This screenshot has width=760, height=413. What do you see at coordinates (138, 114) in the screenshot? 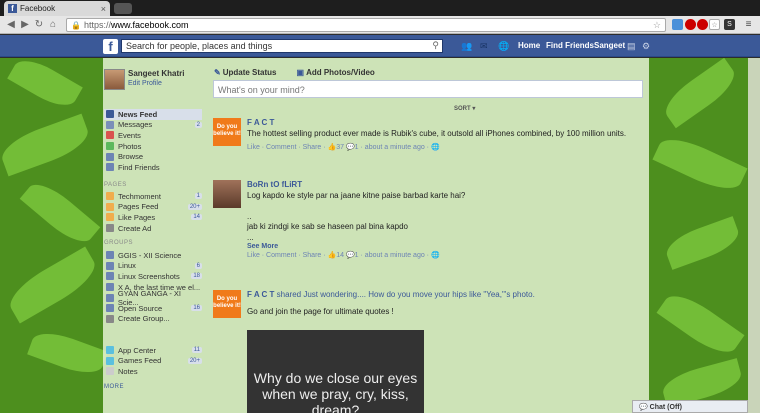
I see `sidebar-item-label: News Feed` at bounding box center [138, 114].